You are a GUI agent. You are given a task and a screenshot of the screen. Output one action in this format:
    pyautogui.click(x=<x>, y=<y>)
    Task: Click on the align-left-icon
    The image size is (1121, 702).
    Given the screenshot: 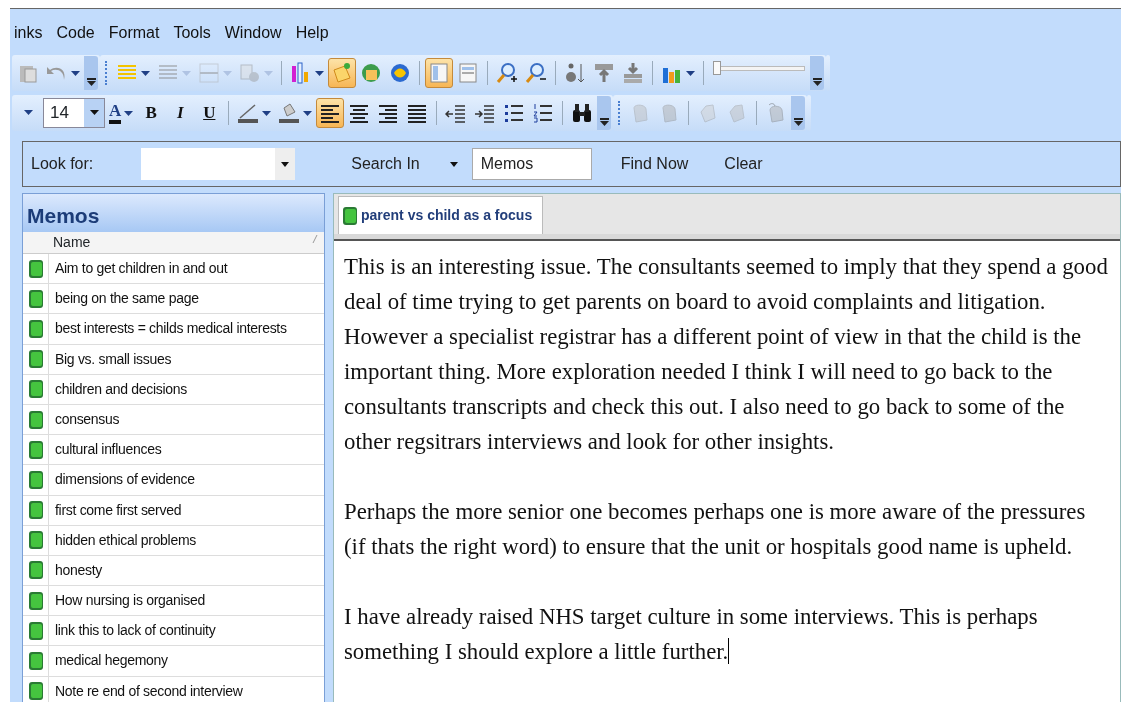 What is the action you would take?
    pyautogui.click(x=330, y=113)
    